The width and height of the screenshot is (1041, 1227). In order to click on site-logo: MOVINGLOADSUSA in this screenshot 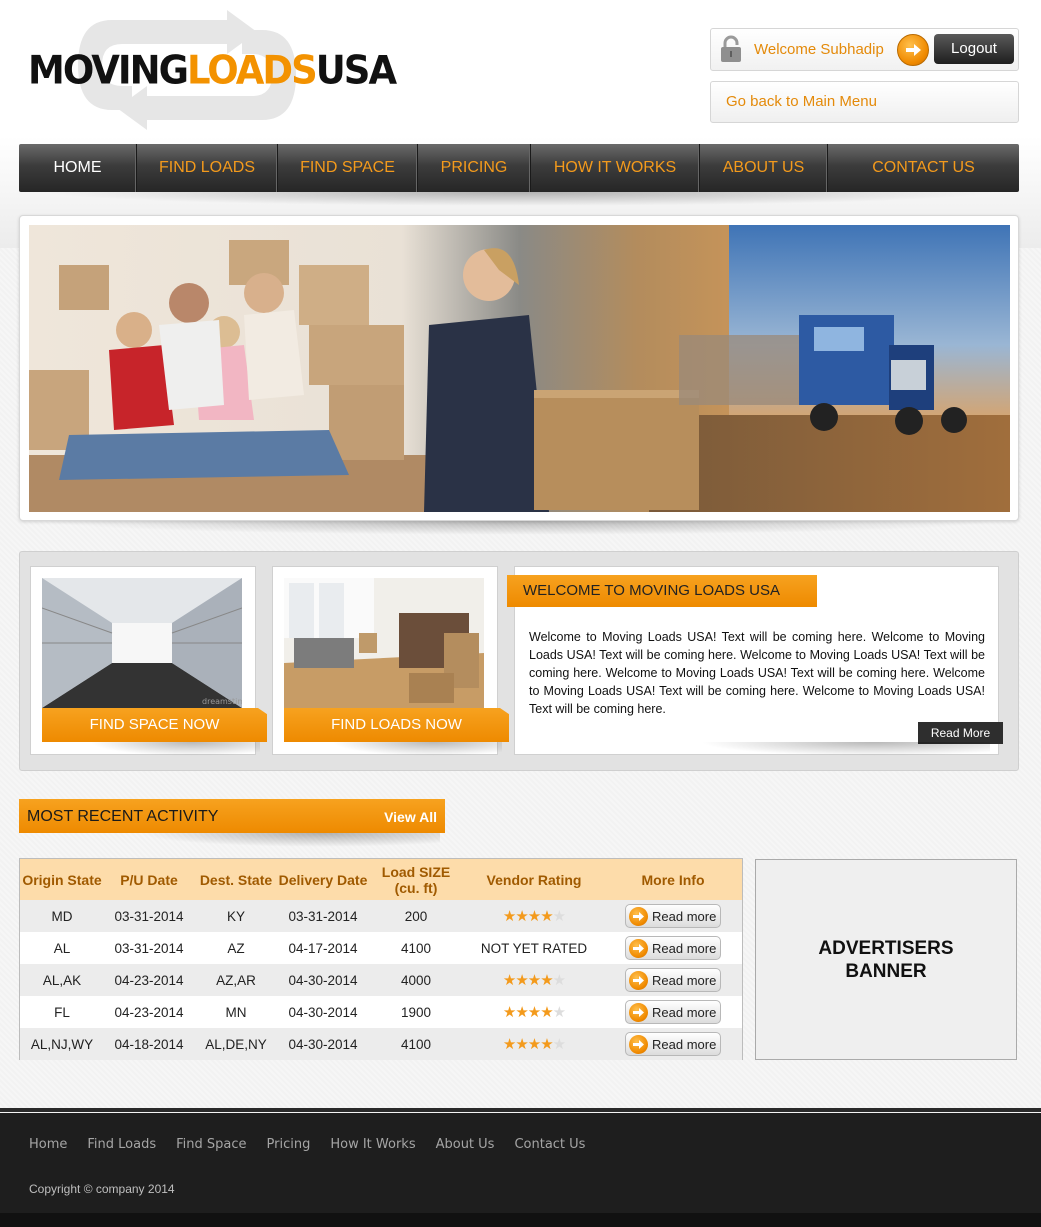, I will do `click(212, 70)`.